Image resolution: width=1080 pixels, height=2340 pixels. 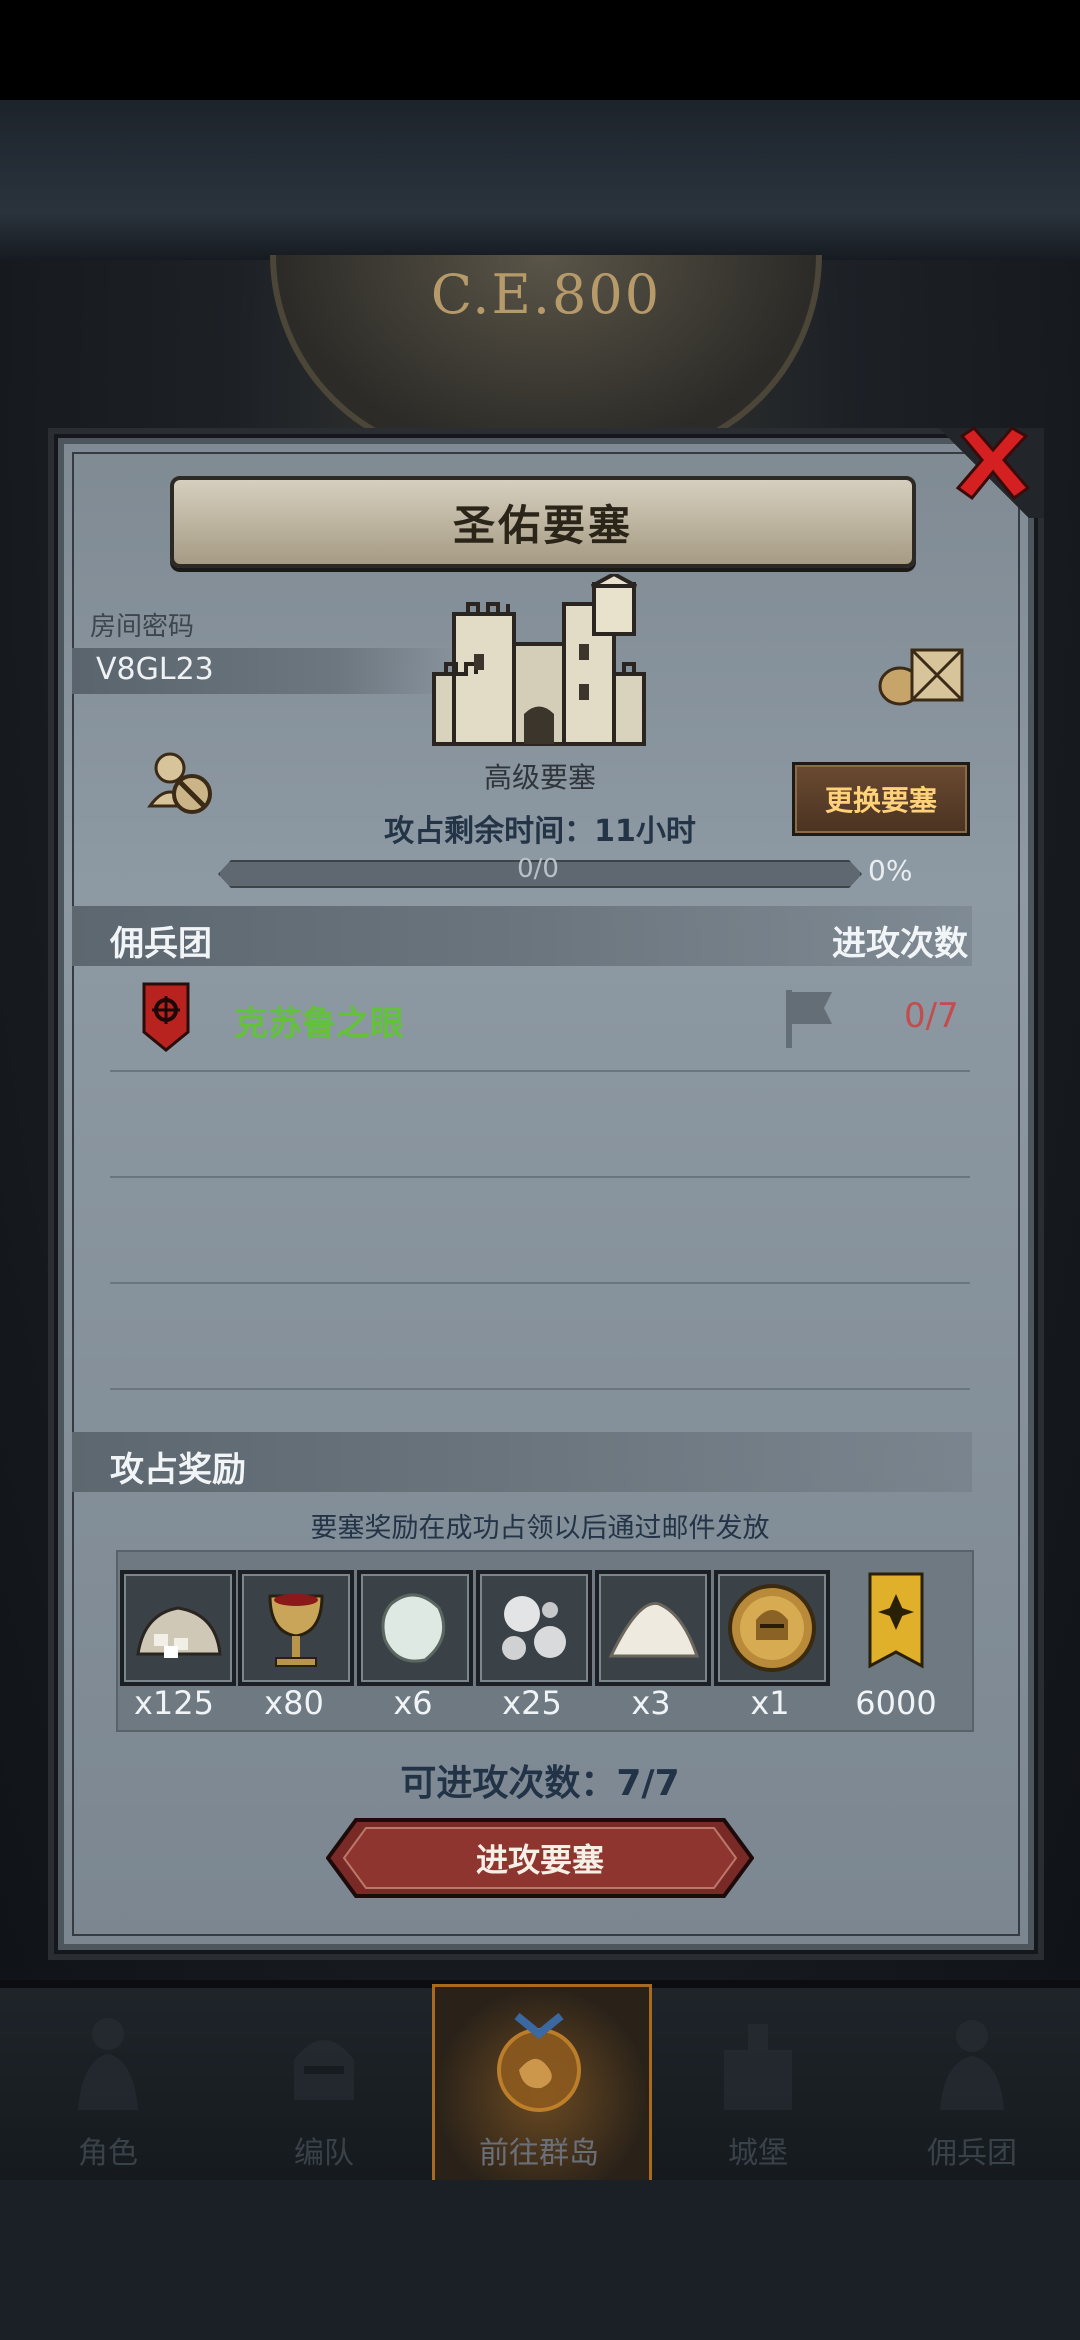 What do you see at coordinates (972, 2065) in the screenshot?
I see `mercenary-icon` at bounding box center [972, 2065].